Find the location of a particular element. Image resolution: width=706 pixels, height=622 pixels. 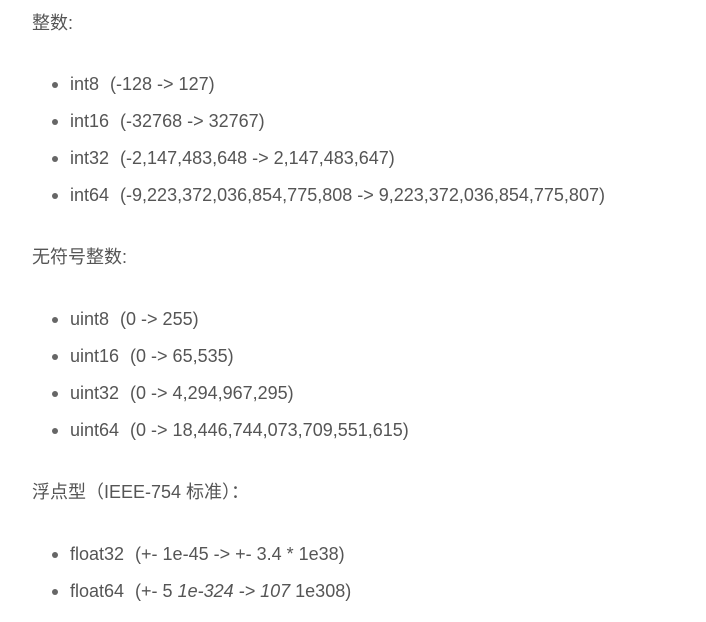

list-item: int32 (-2,147,483,648 -> 2,147,483,647) is located at coordinates (318, 165).